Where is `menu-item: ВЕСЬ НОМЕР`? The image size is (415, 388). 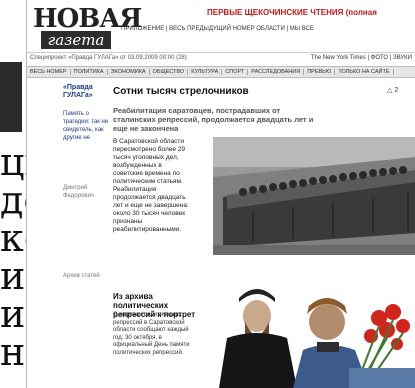 menu-item: ВЕСЬ НОМЕР is located at coordinates (49, 72).